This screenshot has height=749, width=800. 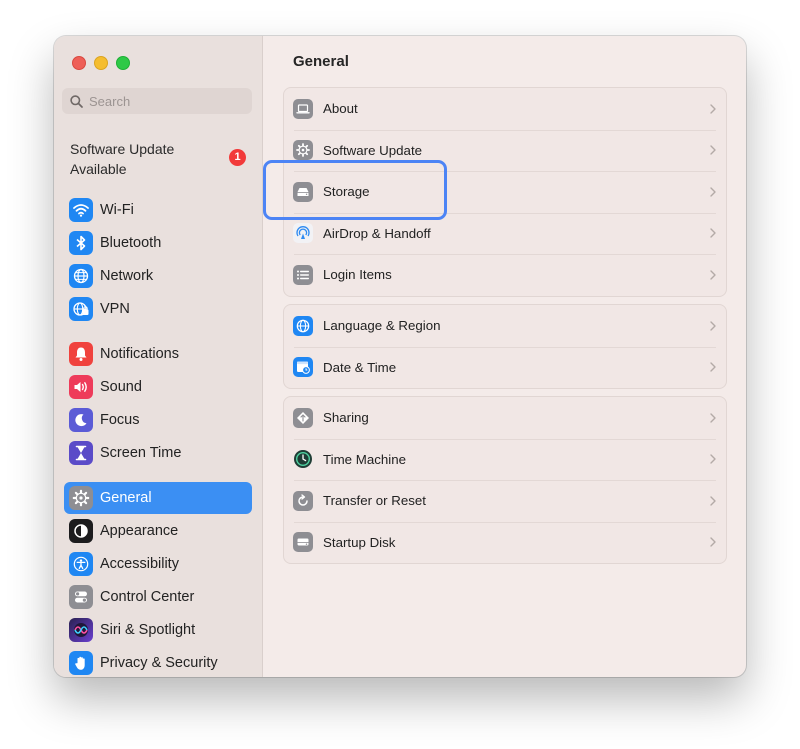 I want to click on sidebar-item-label: General, so click(x=126, y=498).